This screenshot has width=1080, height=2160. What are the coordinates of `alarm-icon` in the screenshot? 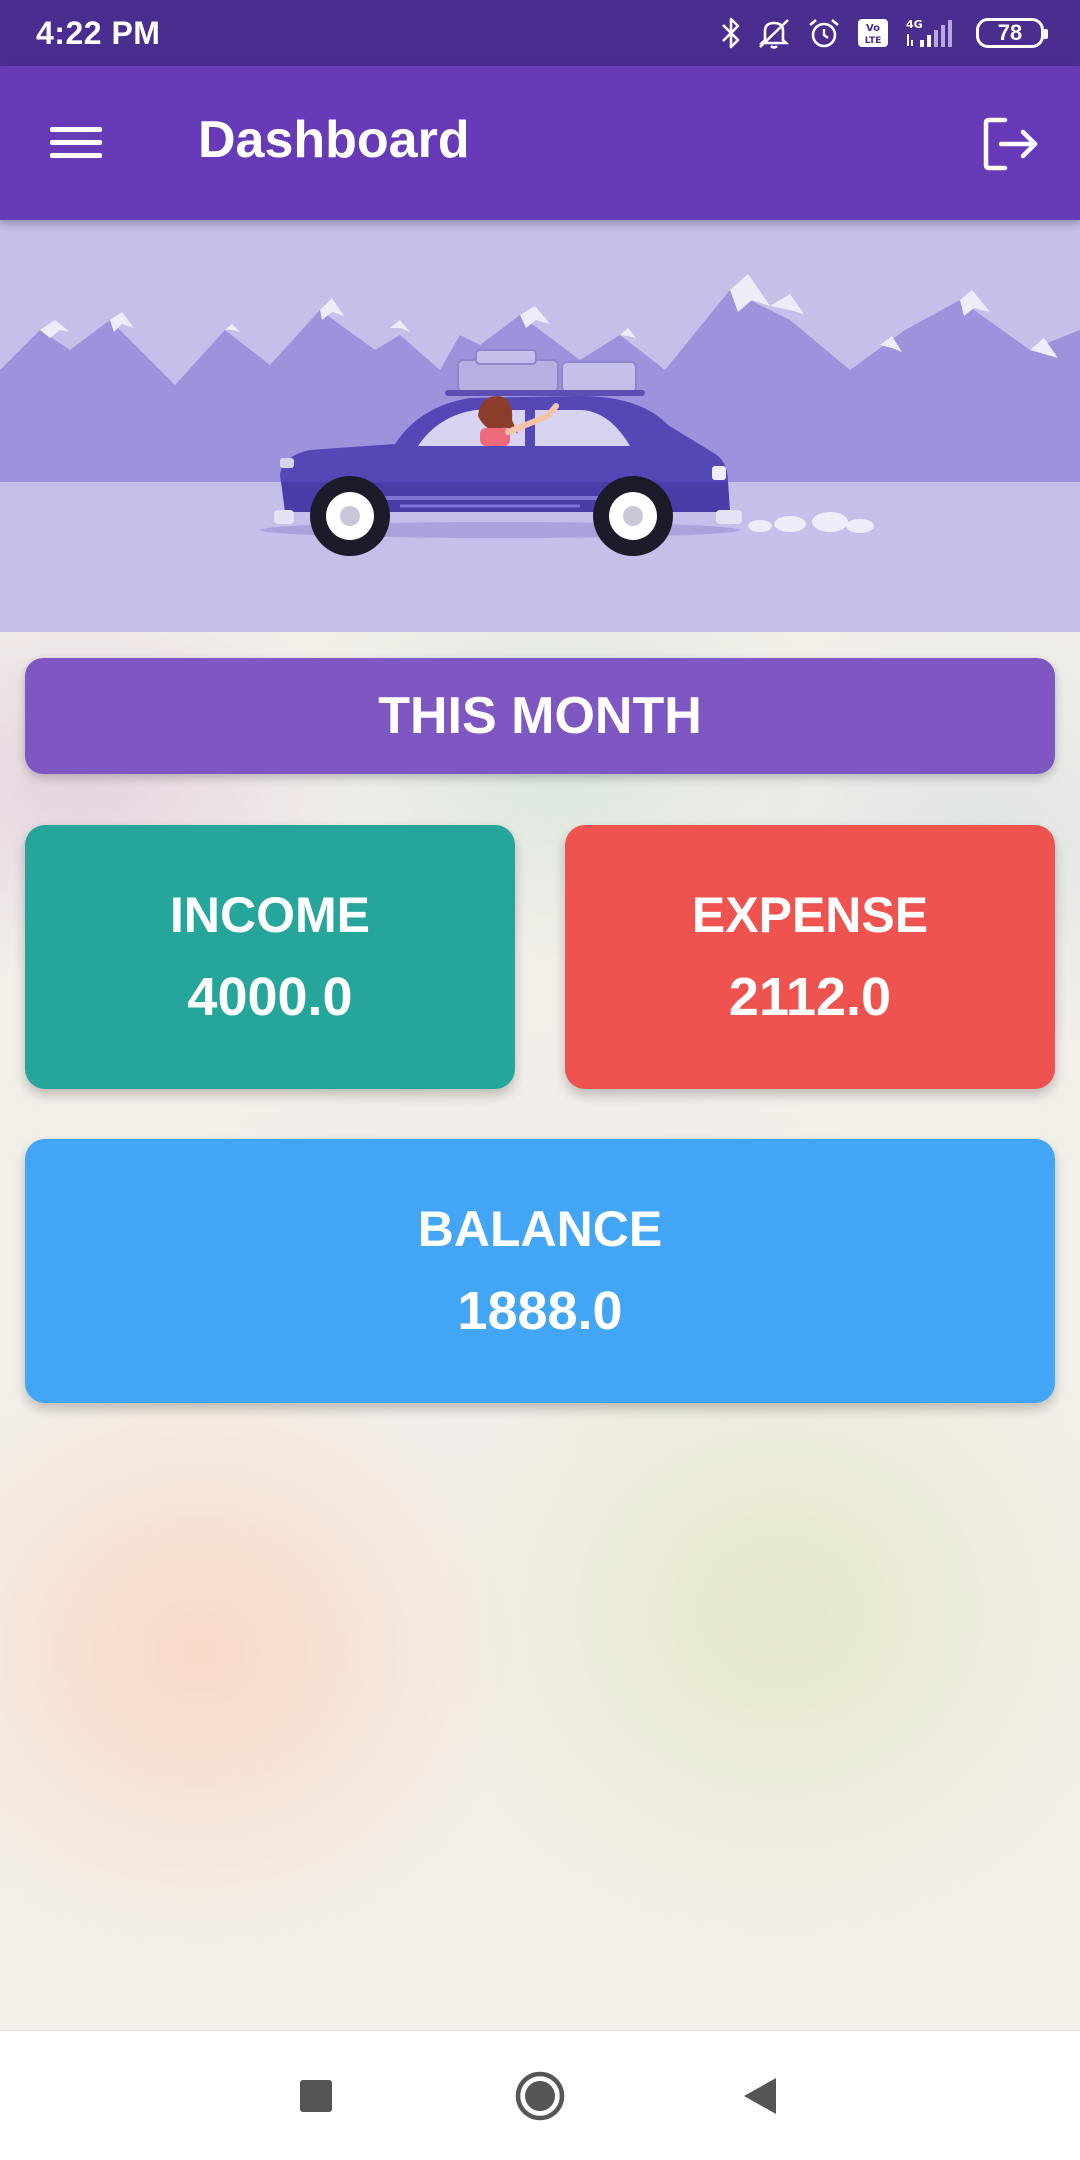 It's located at (824, 33).